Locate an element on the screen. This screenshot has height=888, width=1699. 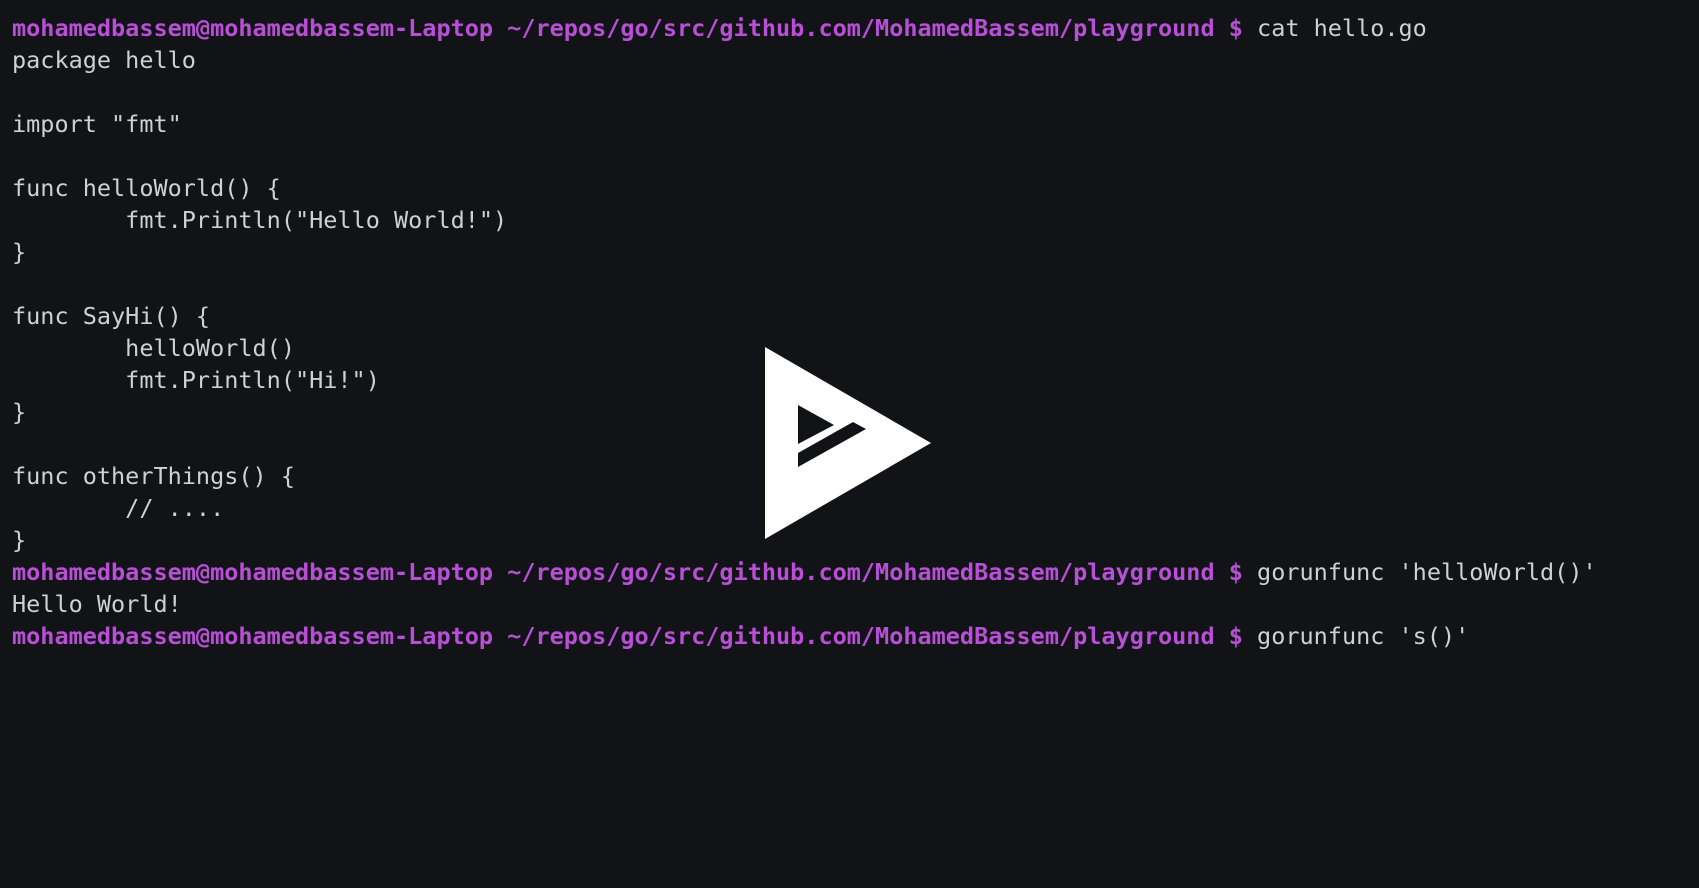
asciinema-play-icon is located at coordinates (848, 443).